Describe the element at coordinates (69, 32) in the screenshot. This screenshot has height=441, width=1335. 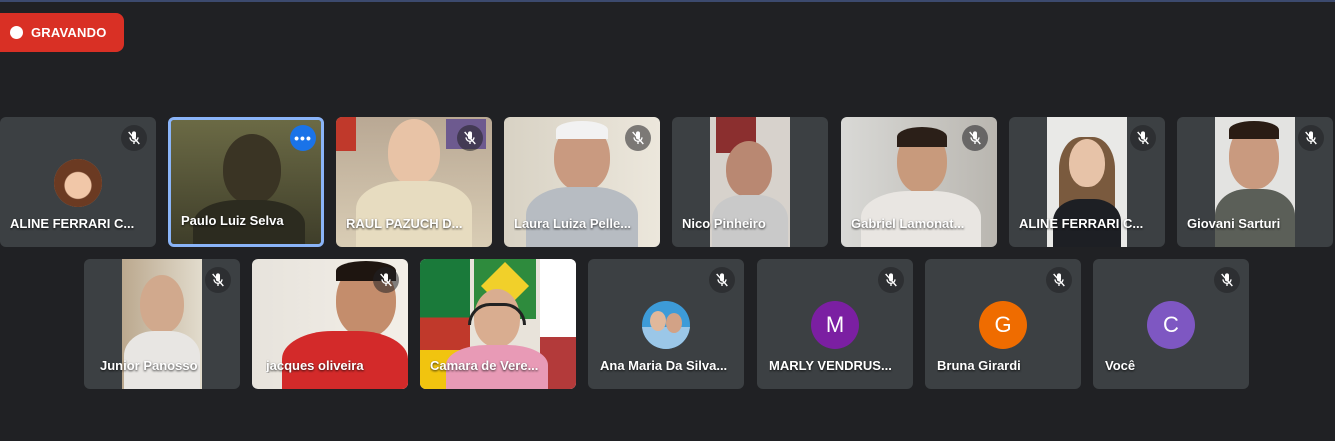
I see `recording-label: GRAVANDO` at that location.